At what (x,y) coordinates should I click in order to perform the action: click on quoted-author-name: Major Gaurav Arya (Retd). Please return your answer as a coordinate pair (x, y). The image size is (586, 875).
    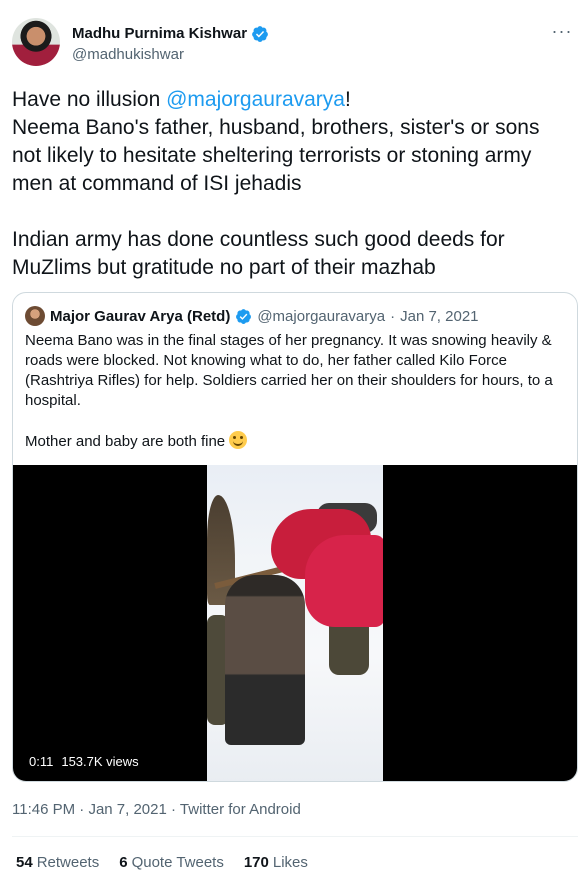
    Looking at the image, I should click on (140, 316).